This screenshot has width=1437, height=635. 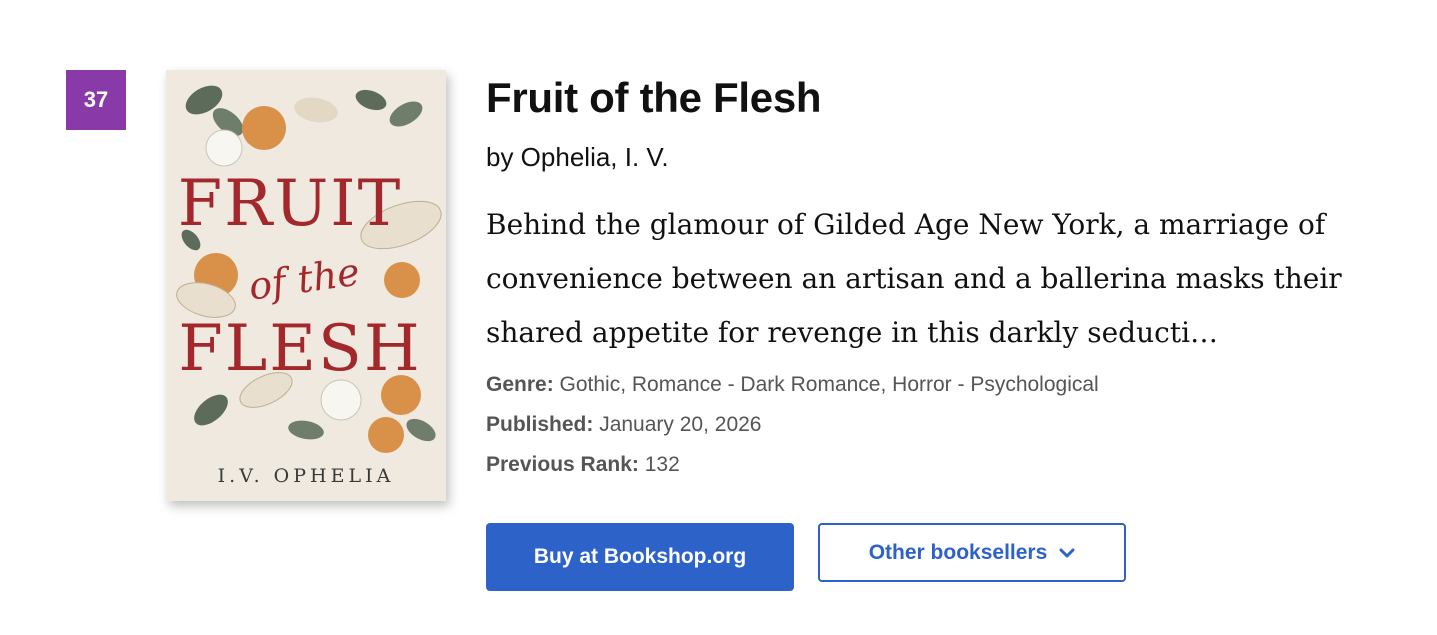 What do you see at coordinates (662, 464) in the screenshot?
I see `meta-previous-rank-value: 132` at bounding box center [662, 464].